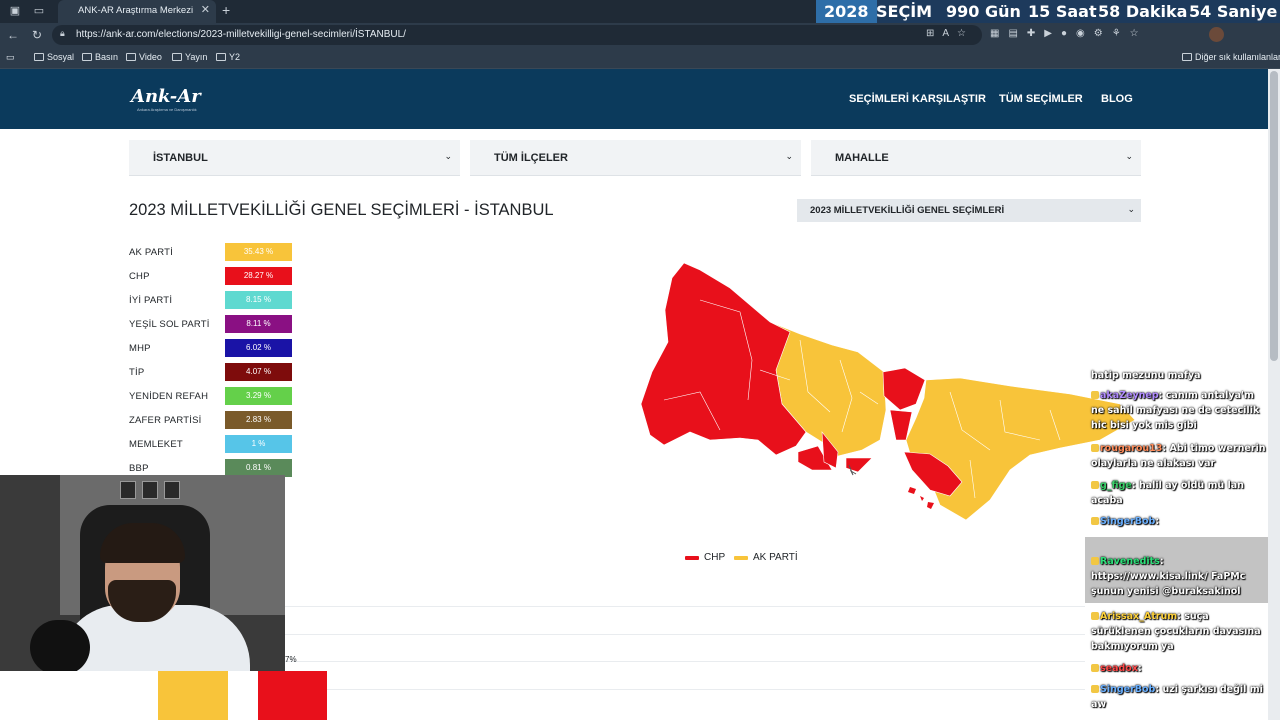  I want to click on workspaces-icon: ▣, so click(15, 11).